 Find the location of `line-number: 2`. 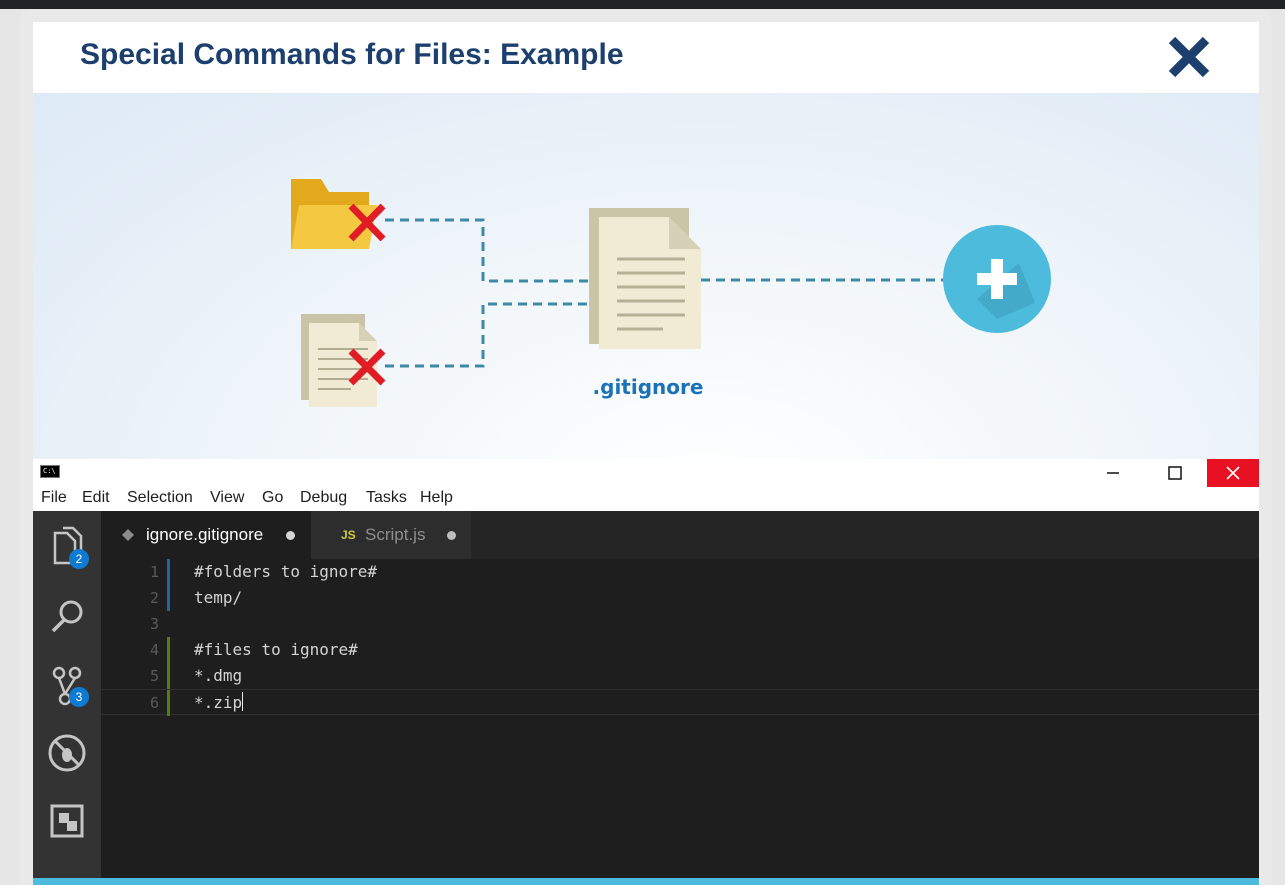

line-number: 2 is located at coordinates (154, 598).